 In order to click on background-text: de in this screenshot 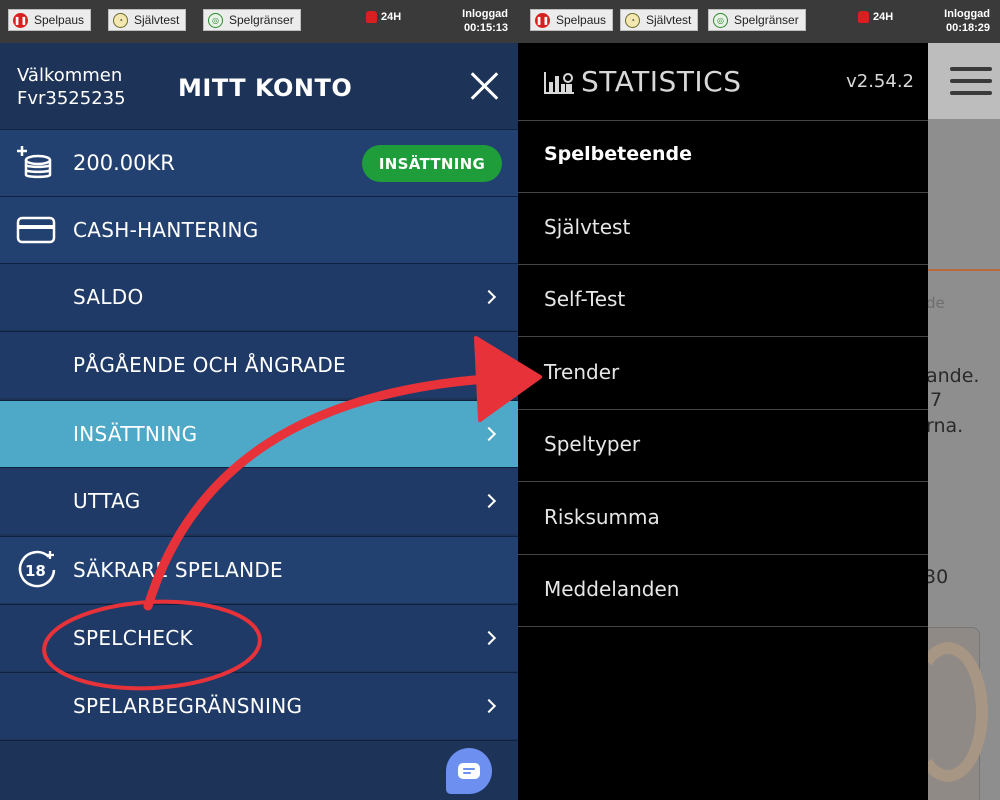, I will do `click(936, 303)`.